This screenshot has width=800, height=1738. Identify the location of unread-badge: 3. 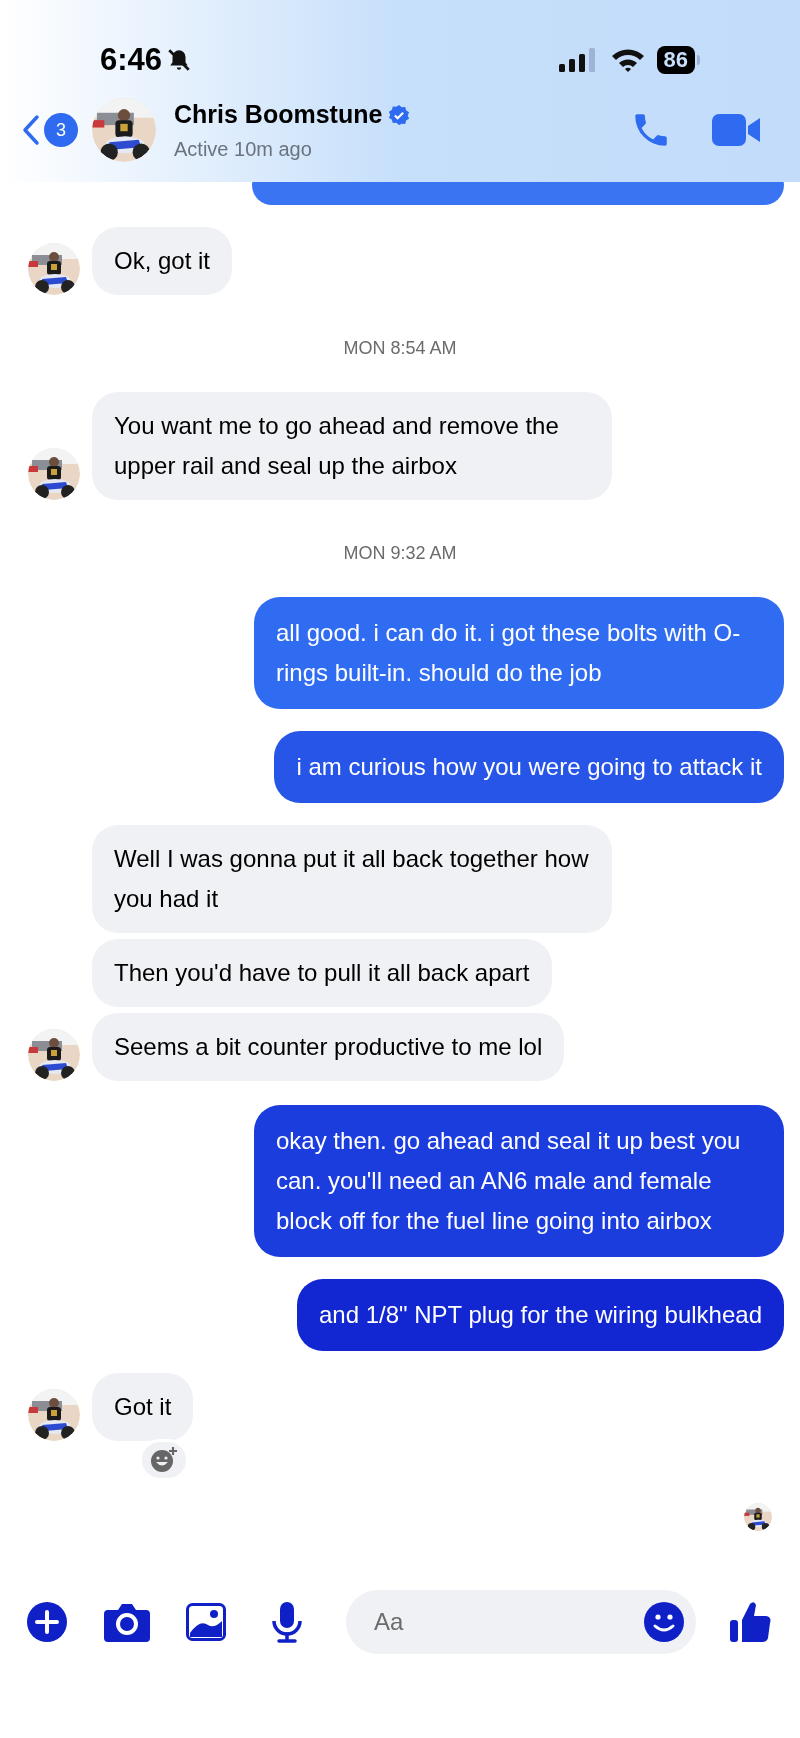
(61, 130).